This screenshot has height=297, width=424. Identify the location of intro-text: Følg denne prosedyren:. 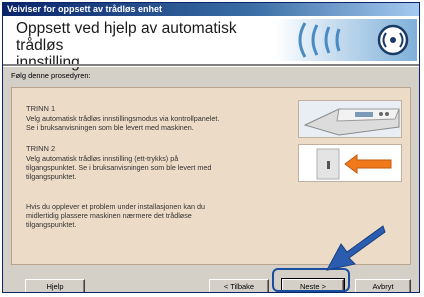
(51, 75).